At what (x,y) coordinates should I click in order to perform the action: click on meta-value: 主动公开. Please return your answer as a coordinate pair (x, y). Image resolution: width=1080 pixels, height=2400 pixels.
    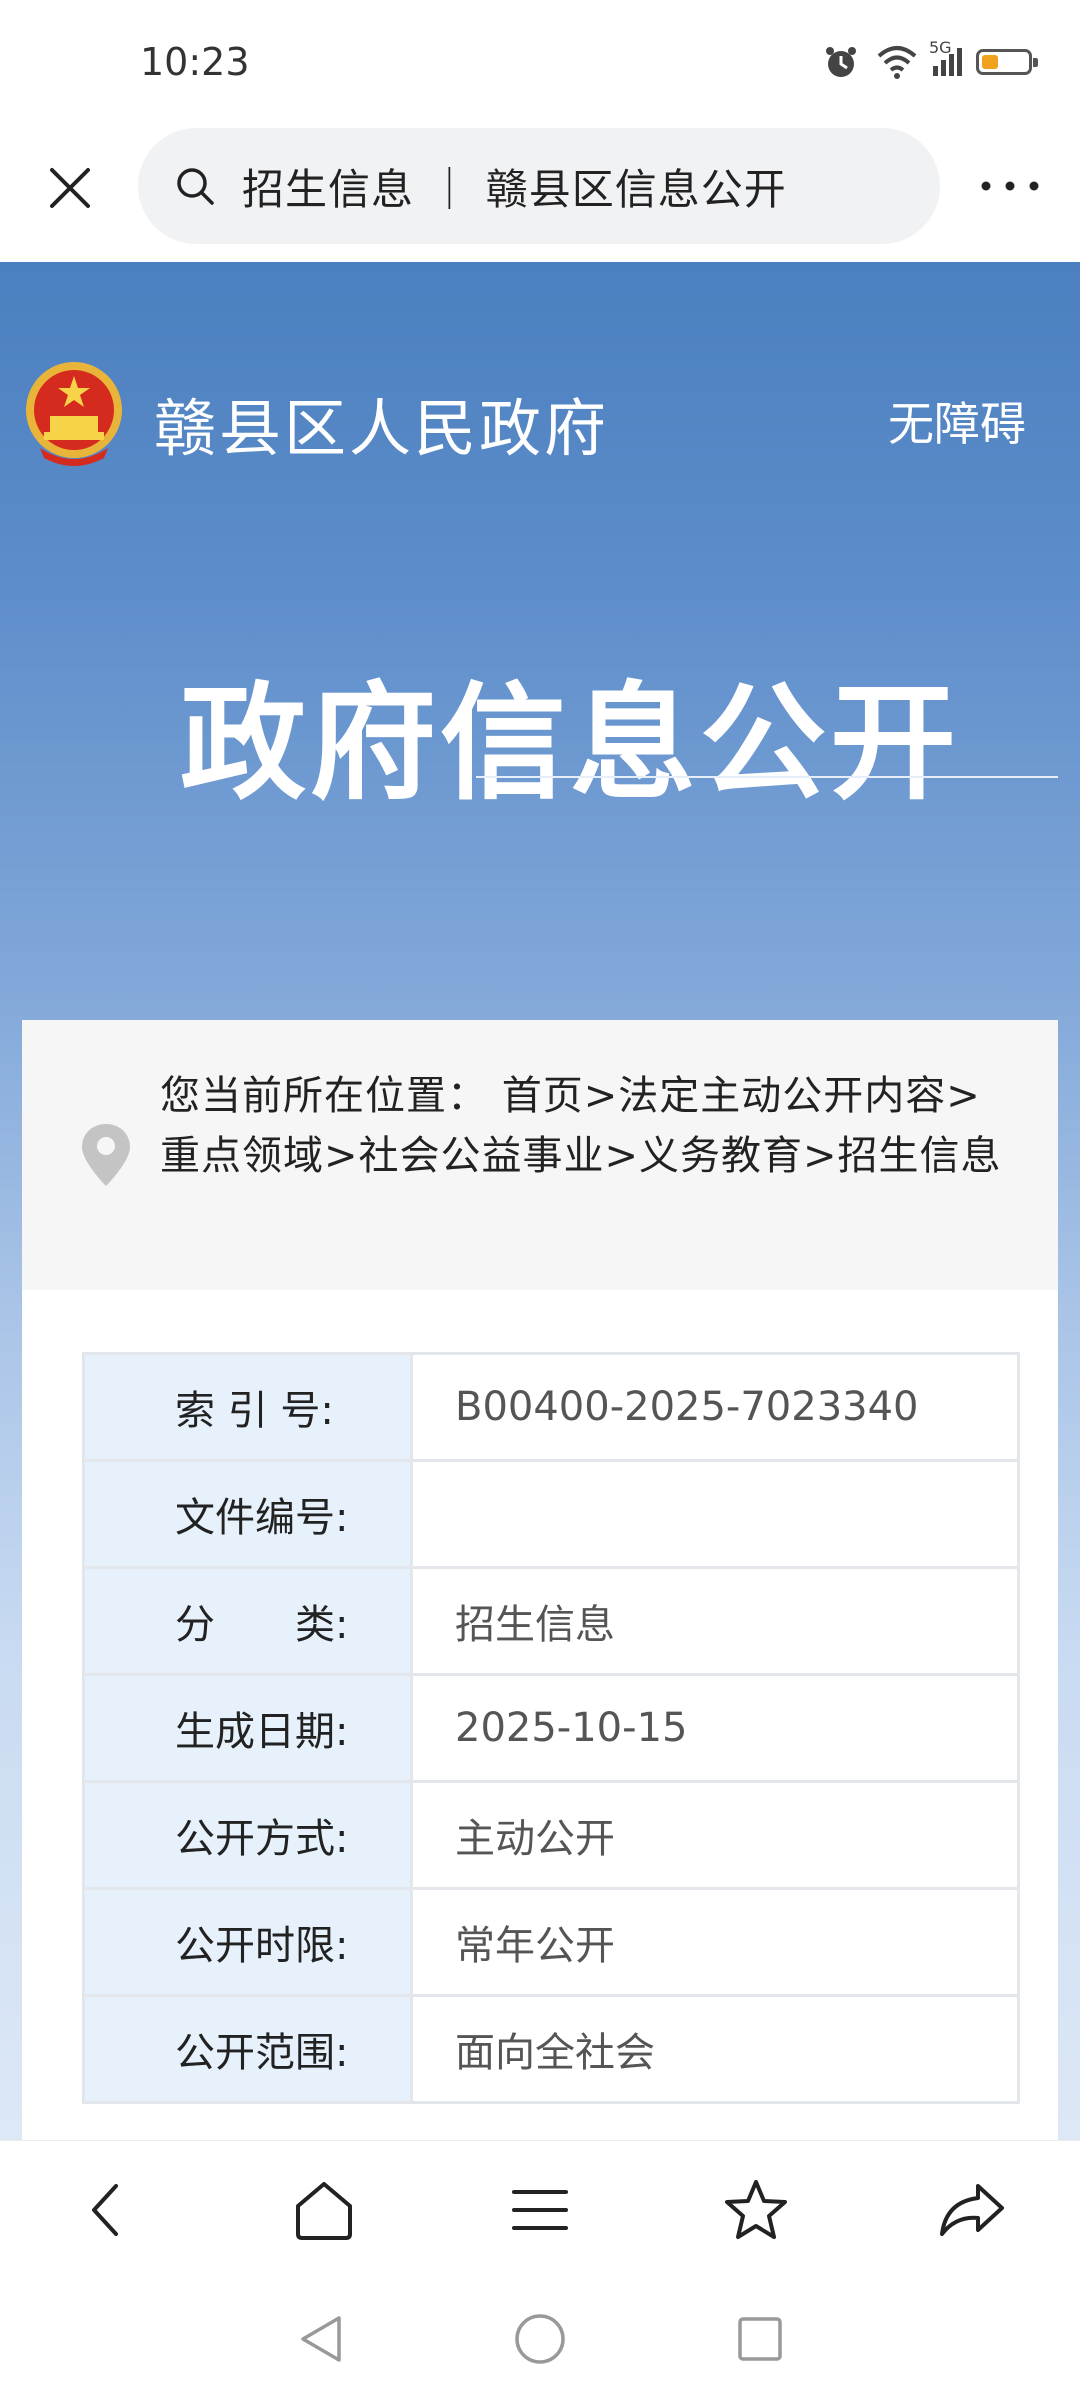
    Looking at the image, I should click on (715, 1835).